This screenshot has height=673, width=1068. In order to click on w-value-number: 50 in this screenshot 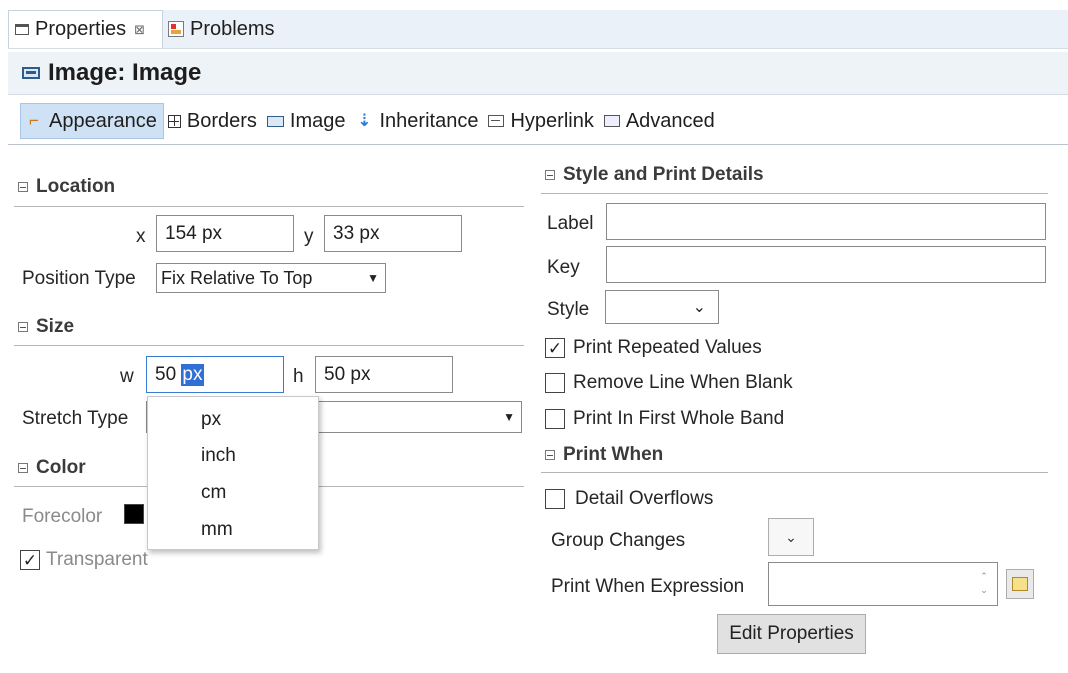, I will do `click(168, 374)`.